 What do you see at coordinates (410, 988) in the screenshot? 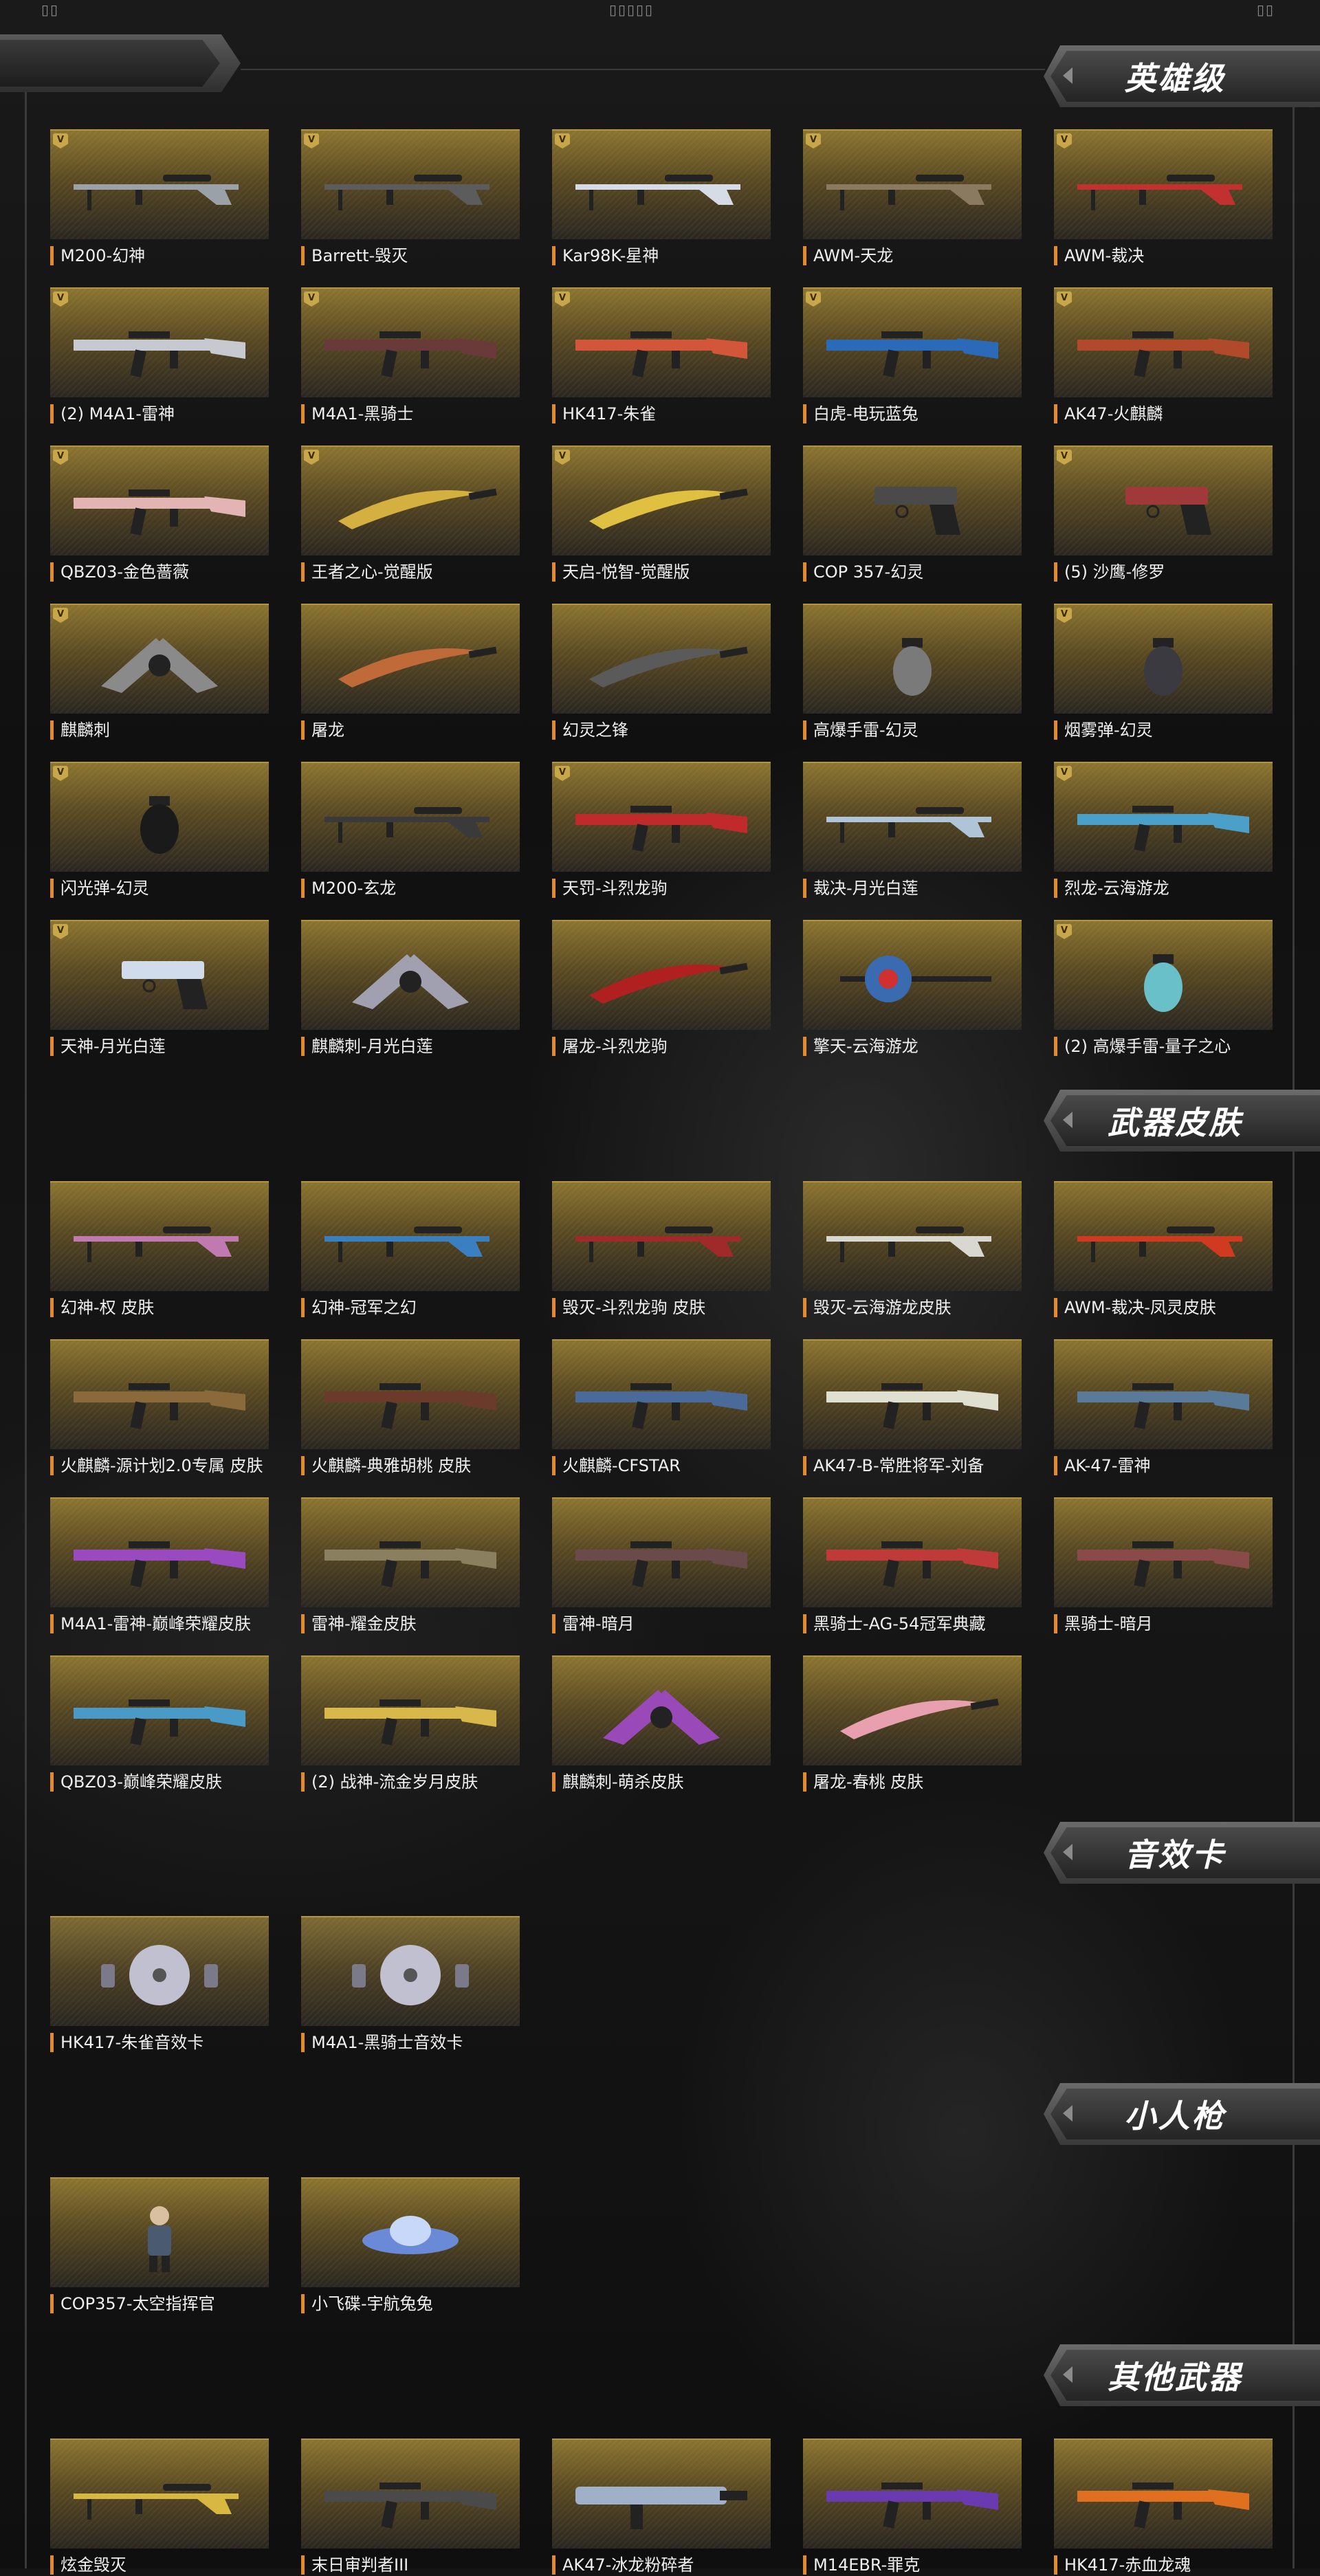
I see `item-card: 麒麟刺-月光白莲` at bounding box center [410, 988].